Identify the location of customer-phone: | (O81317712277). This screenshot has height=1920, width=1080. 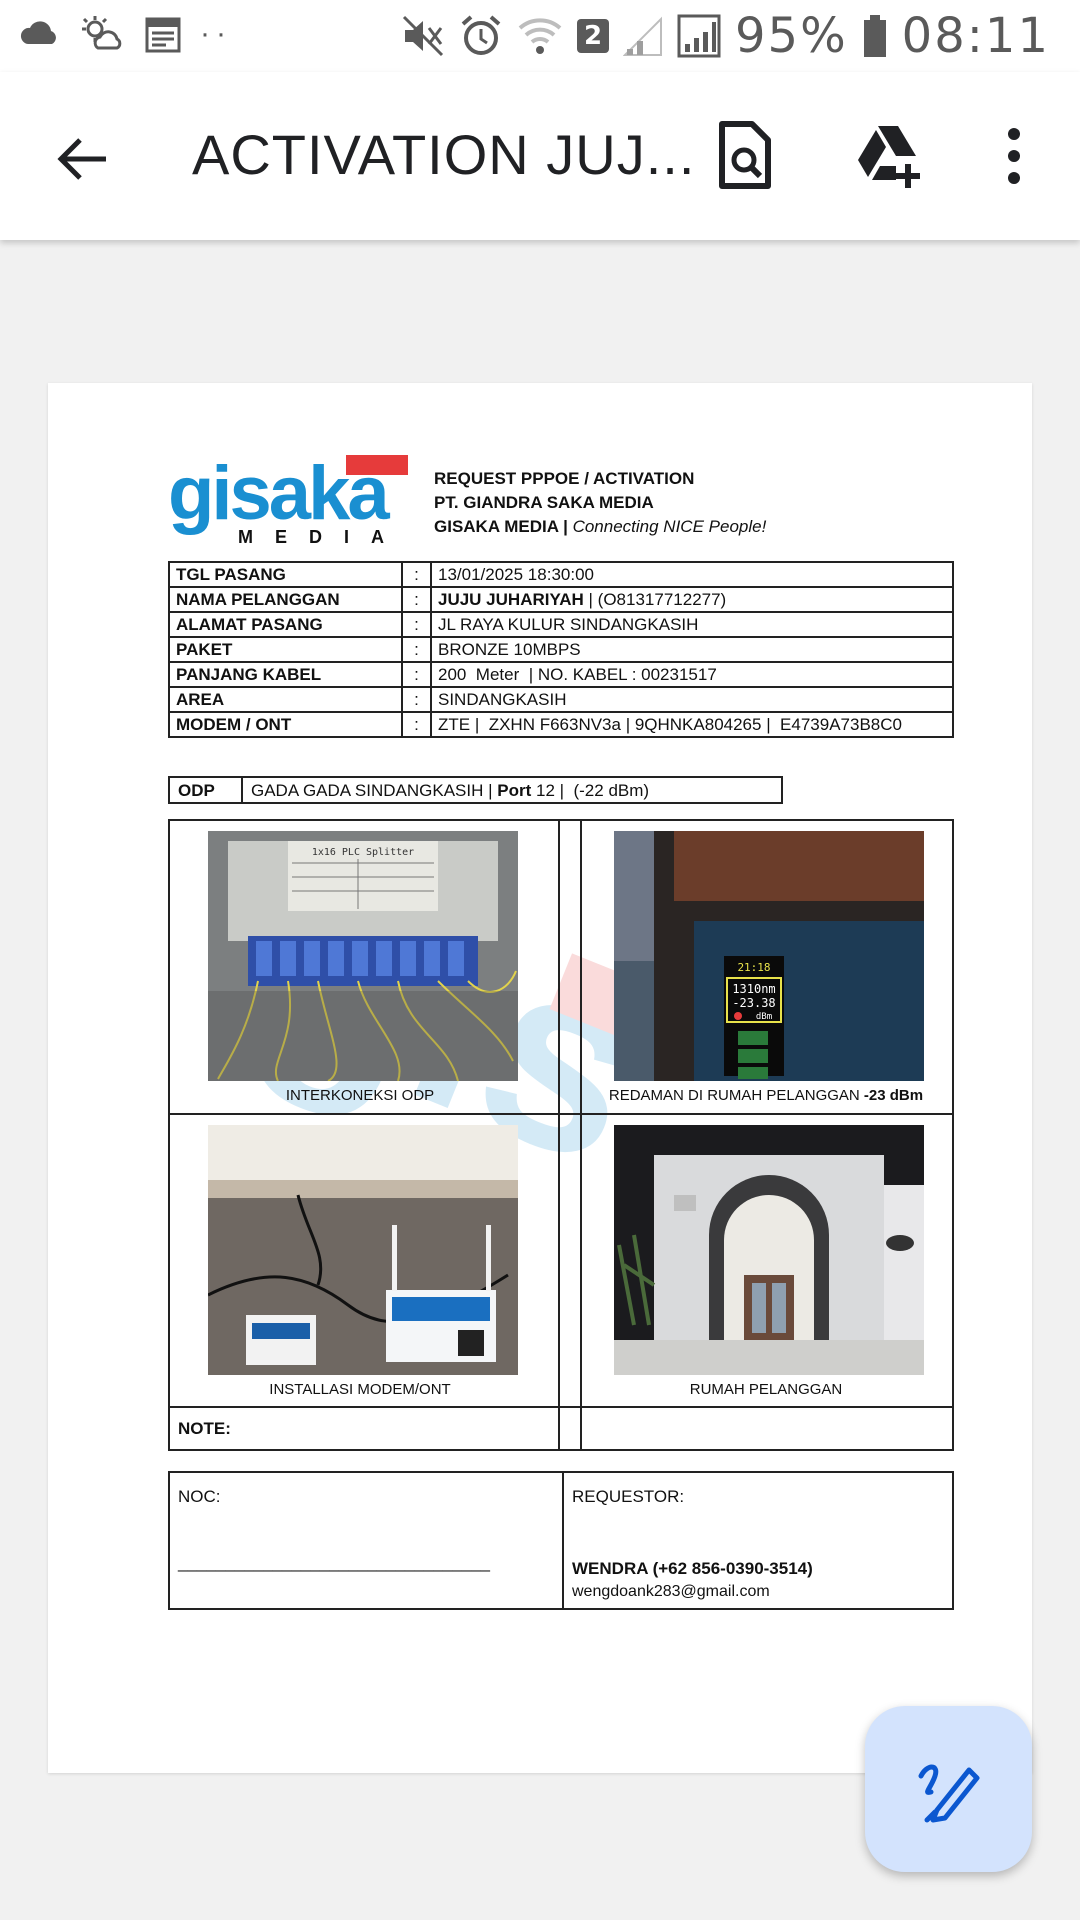
(655, 599).